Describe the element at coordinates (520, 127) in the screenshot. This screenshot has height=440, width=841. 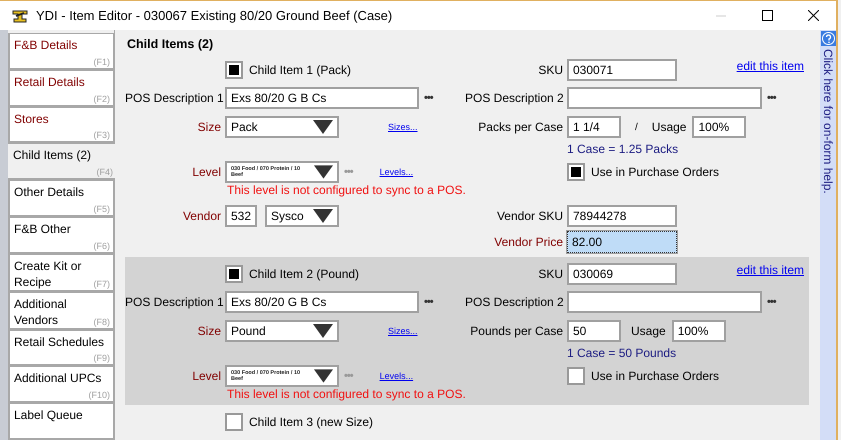
I see `field-label: Packs per Case` at that location.